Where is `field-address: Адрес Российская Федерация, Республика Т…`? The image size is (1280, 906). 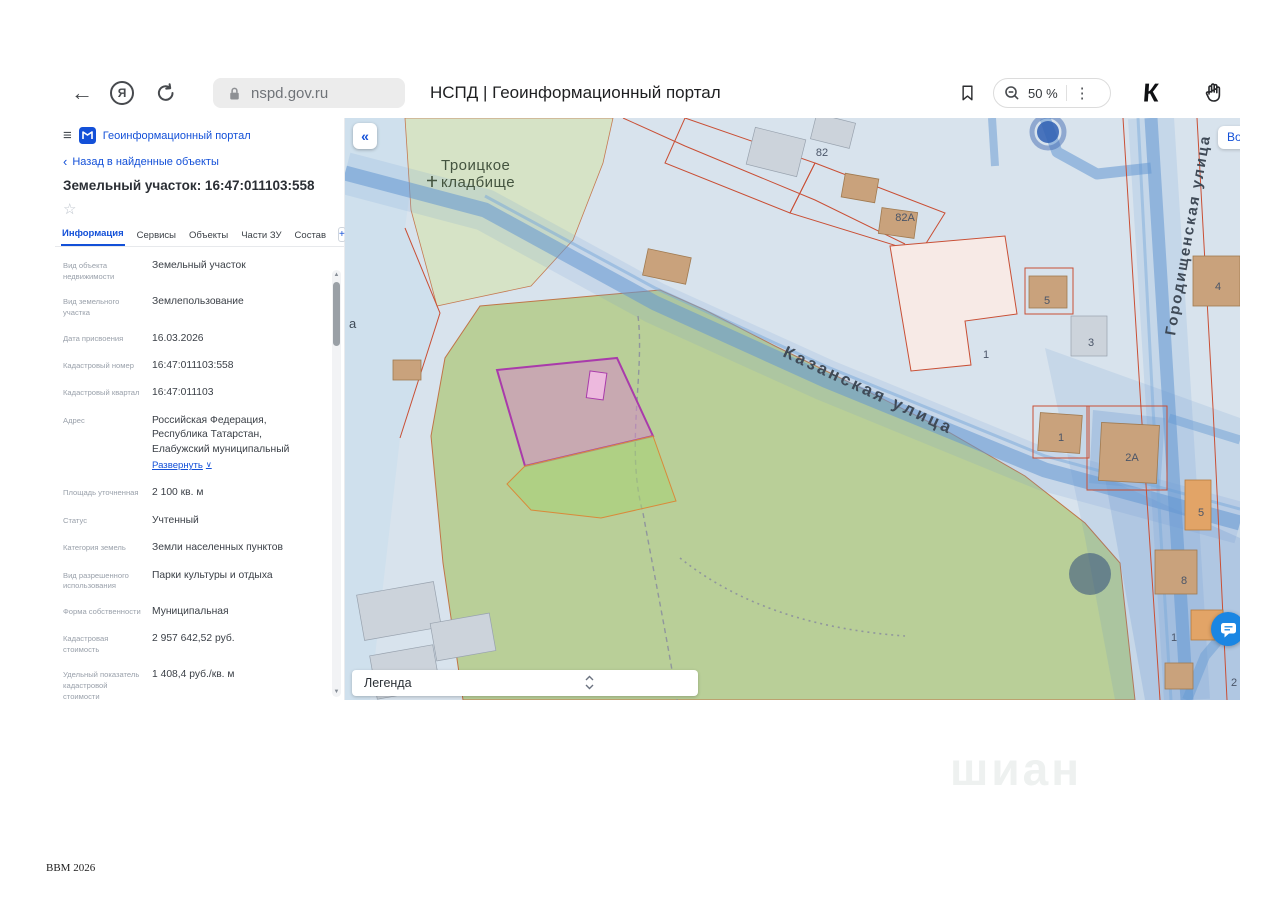
field-address: Адрес Российская Федерация, Республика Т… is located at coordinates (176, 443).